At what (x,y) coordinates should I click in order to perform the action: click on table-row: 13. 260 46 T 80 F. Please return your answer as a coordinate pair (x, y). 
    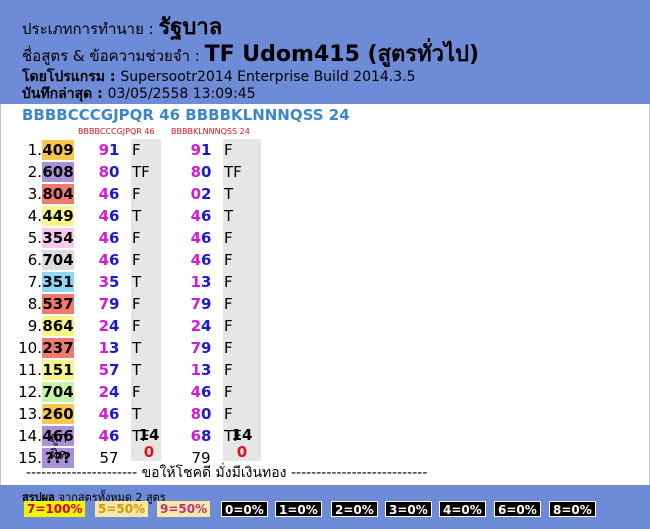
    Looking at the image, I should click on (325, 414).